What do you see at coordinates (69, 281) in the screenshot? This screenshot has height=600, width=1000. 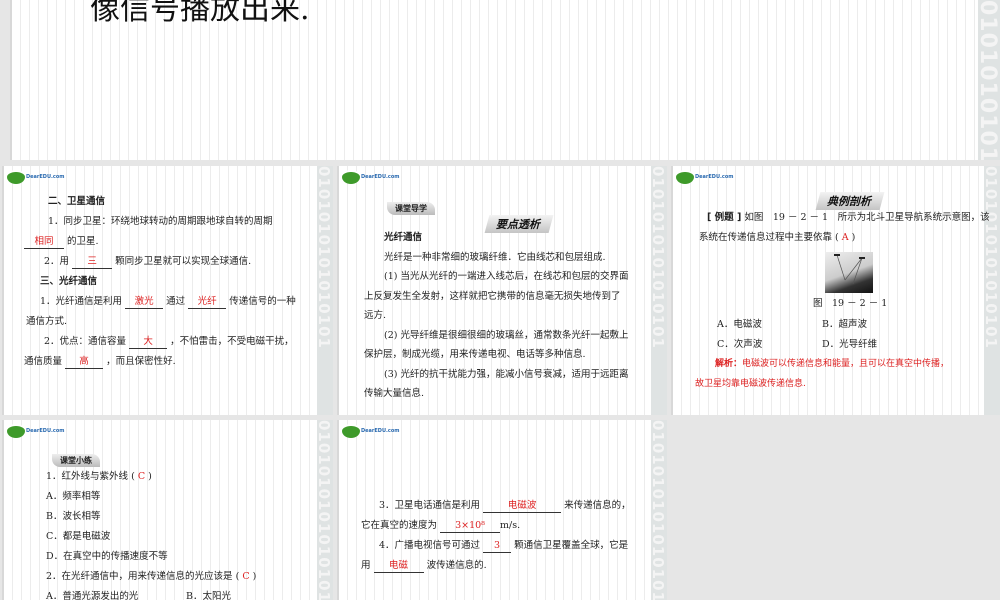 I see `heading: 三、光纤通信` at bounding box center [69, 281].